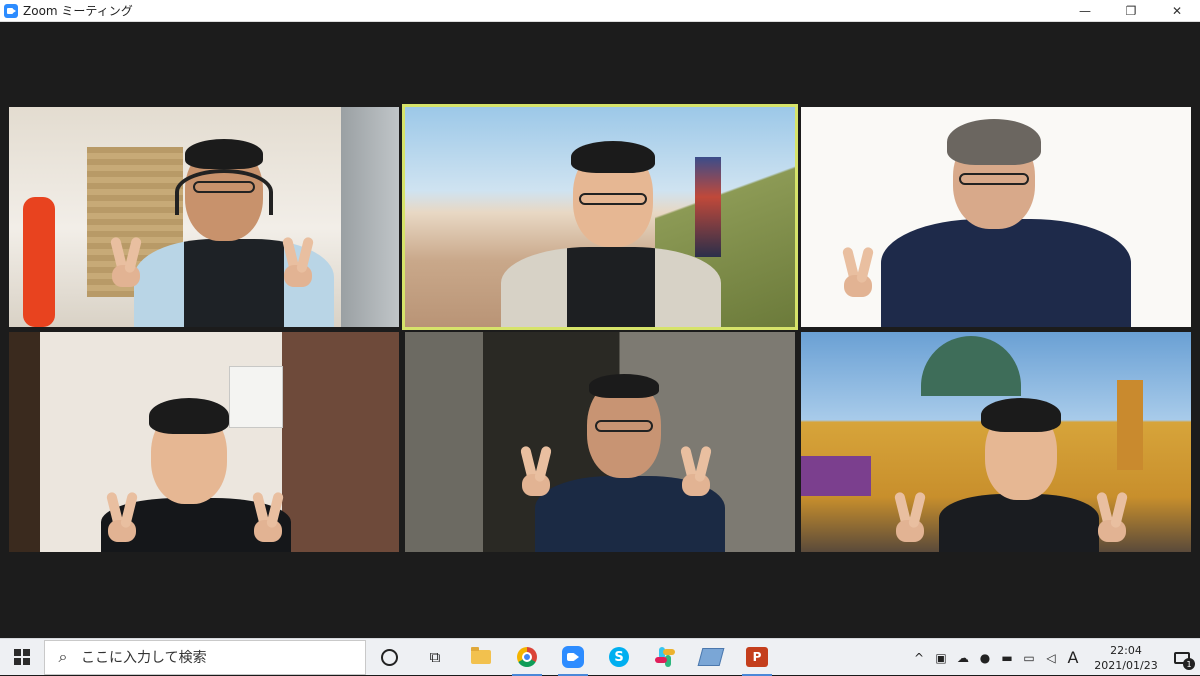 This screenshot has width=1200, height=676. Describe the element at coordinates (1126, 665) in the screenshot. I see `clock-date: 2021/01/23` at that location.